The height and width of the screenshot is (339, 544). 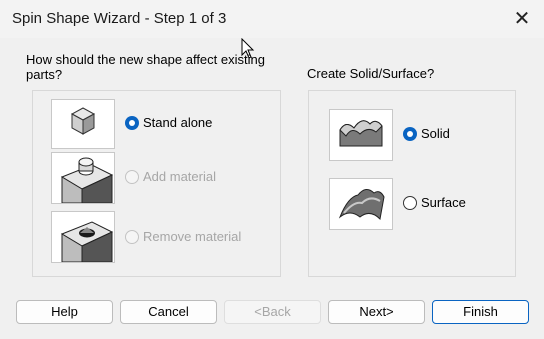 What do you see at coordinates (371, 73) in the screenshot?
I see `solid-surface-question: Create Solid/Surface?` at bounding box center [371, 73].